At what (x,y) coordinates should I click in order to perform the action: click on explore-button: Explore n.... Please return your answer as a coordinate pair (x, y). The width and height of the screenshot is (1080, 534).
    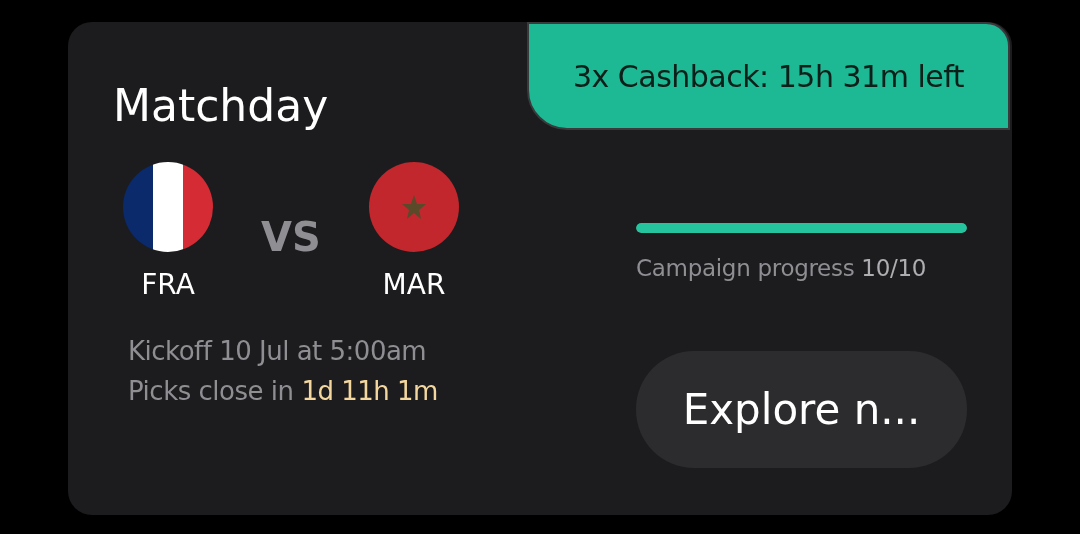
    Looking at the image, I should click on (801, 409).